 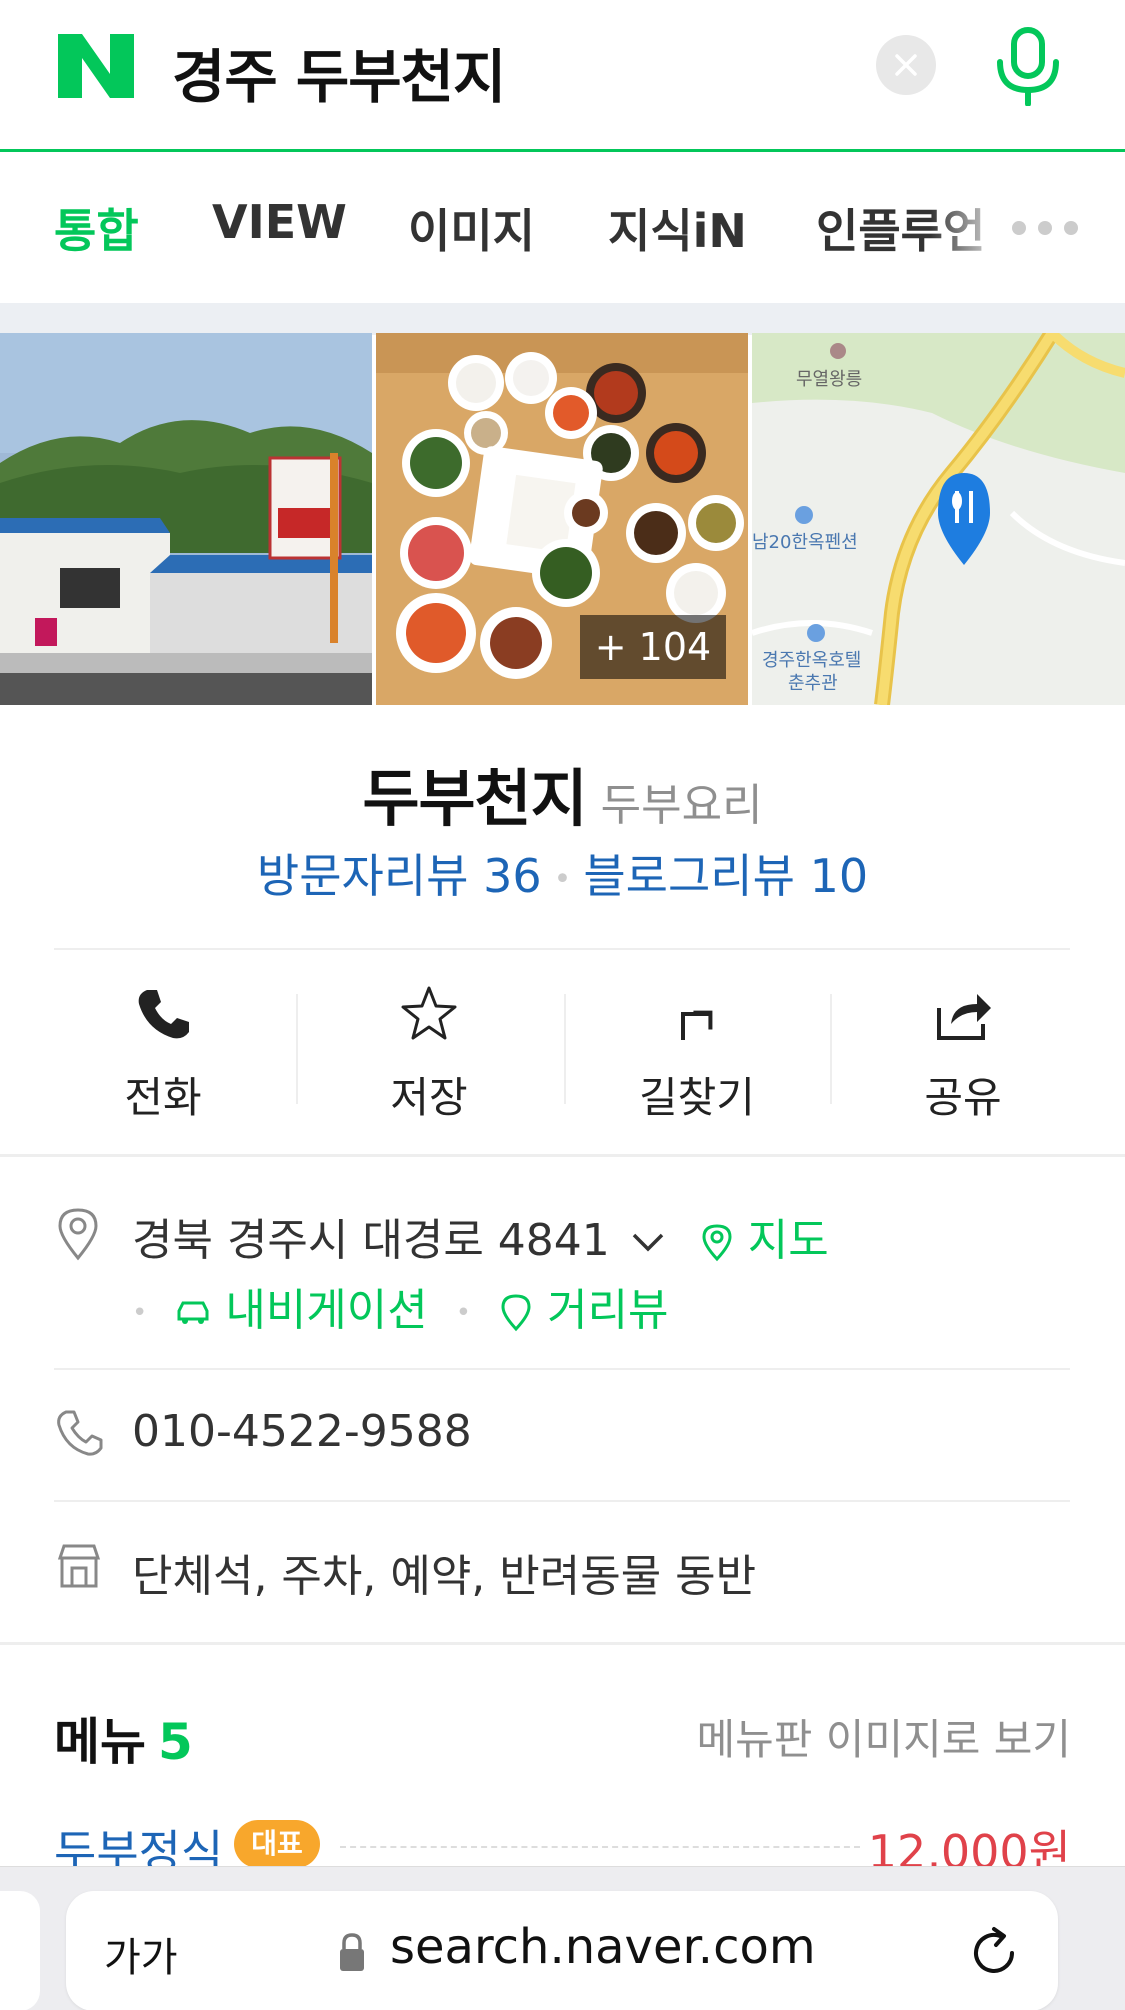 What do you see at coordinates (79, 1566) in the screenshot?
I see `store-icon` at bounding box center [79, 1566].